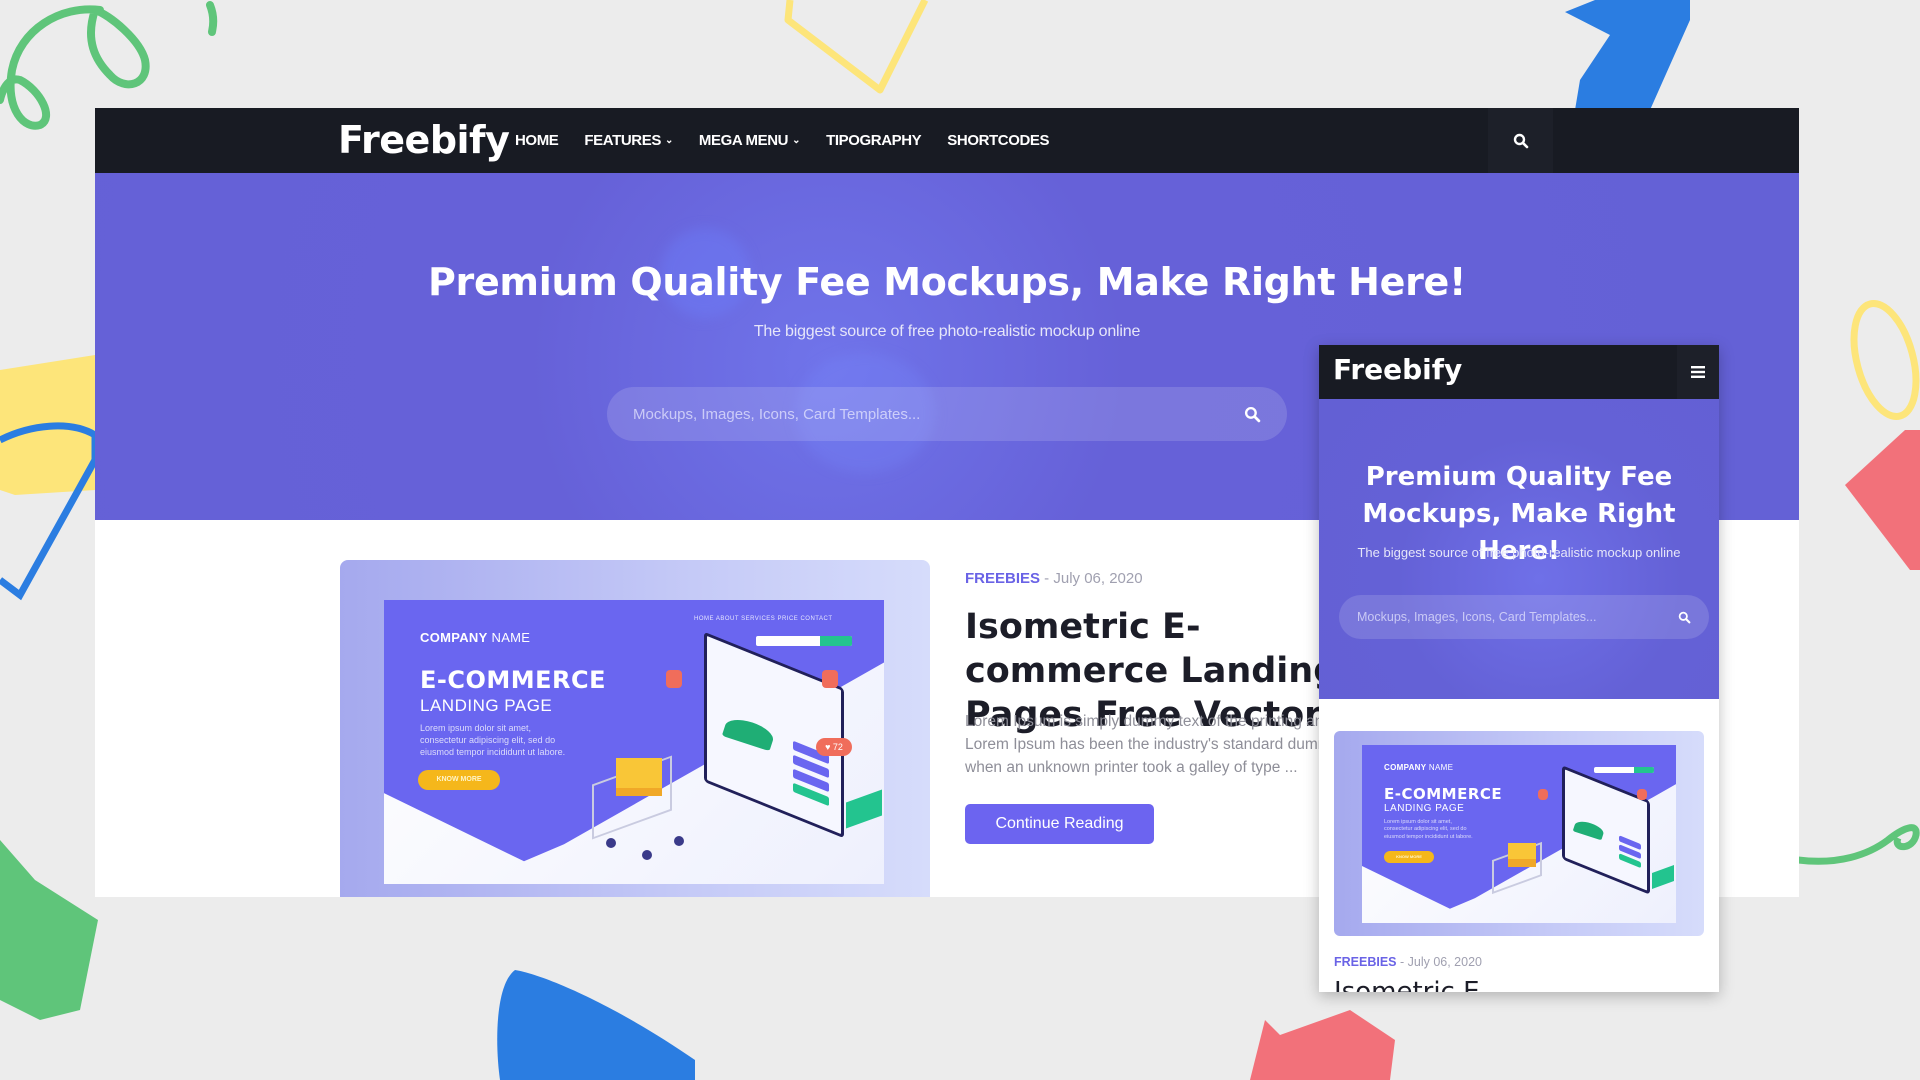  Describe the element at coordinates (639, 777) in the screenshot. I see `illustration-box` at that location.